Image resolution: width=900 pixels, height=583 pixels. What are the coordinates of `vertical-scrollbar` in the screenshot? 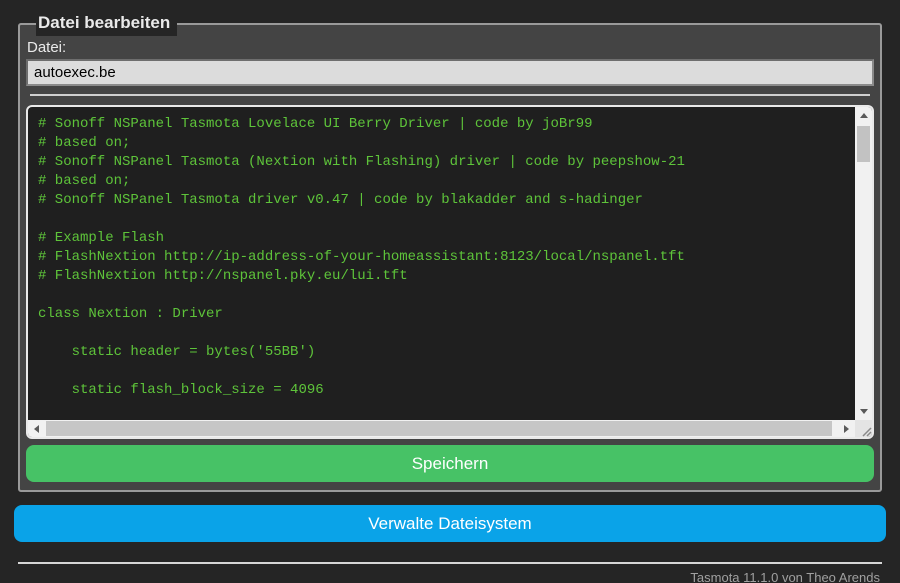 It's located at (863, 263).